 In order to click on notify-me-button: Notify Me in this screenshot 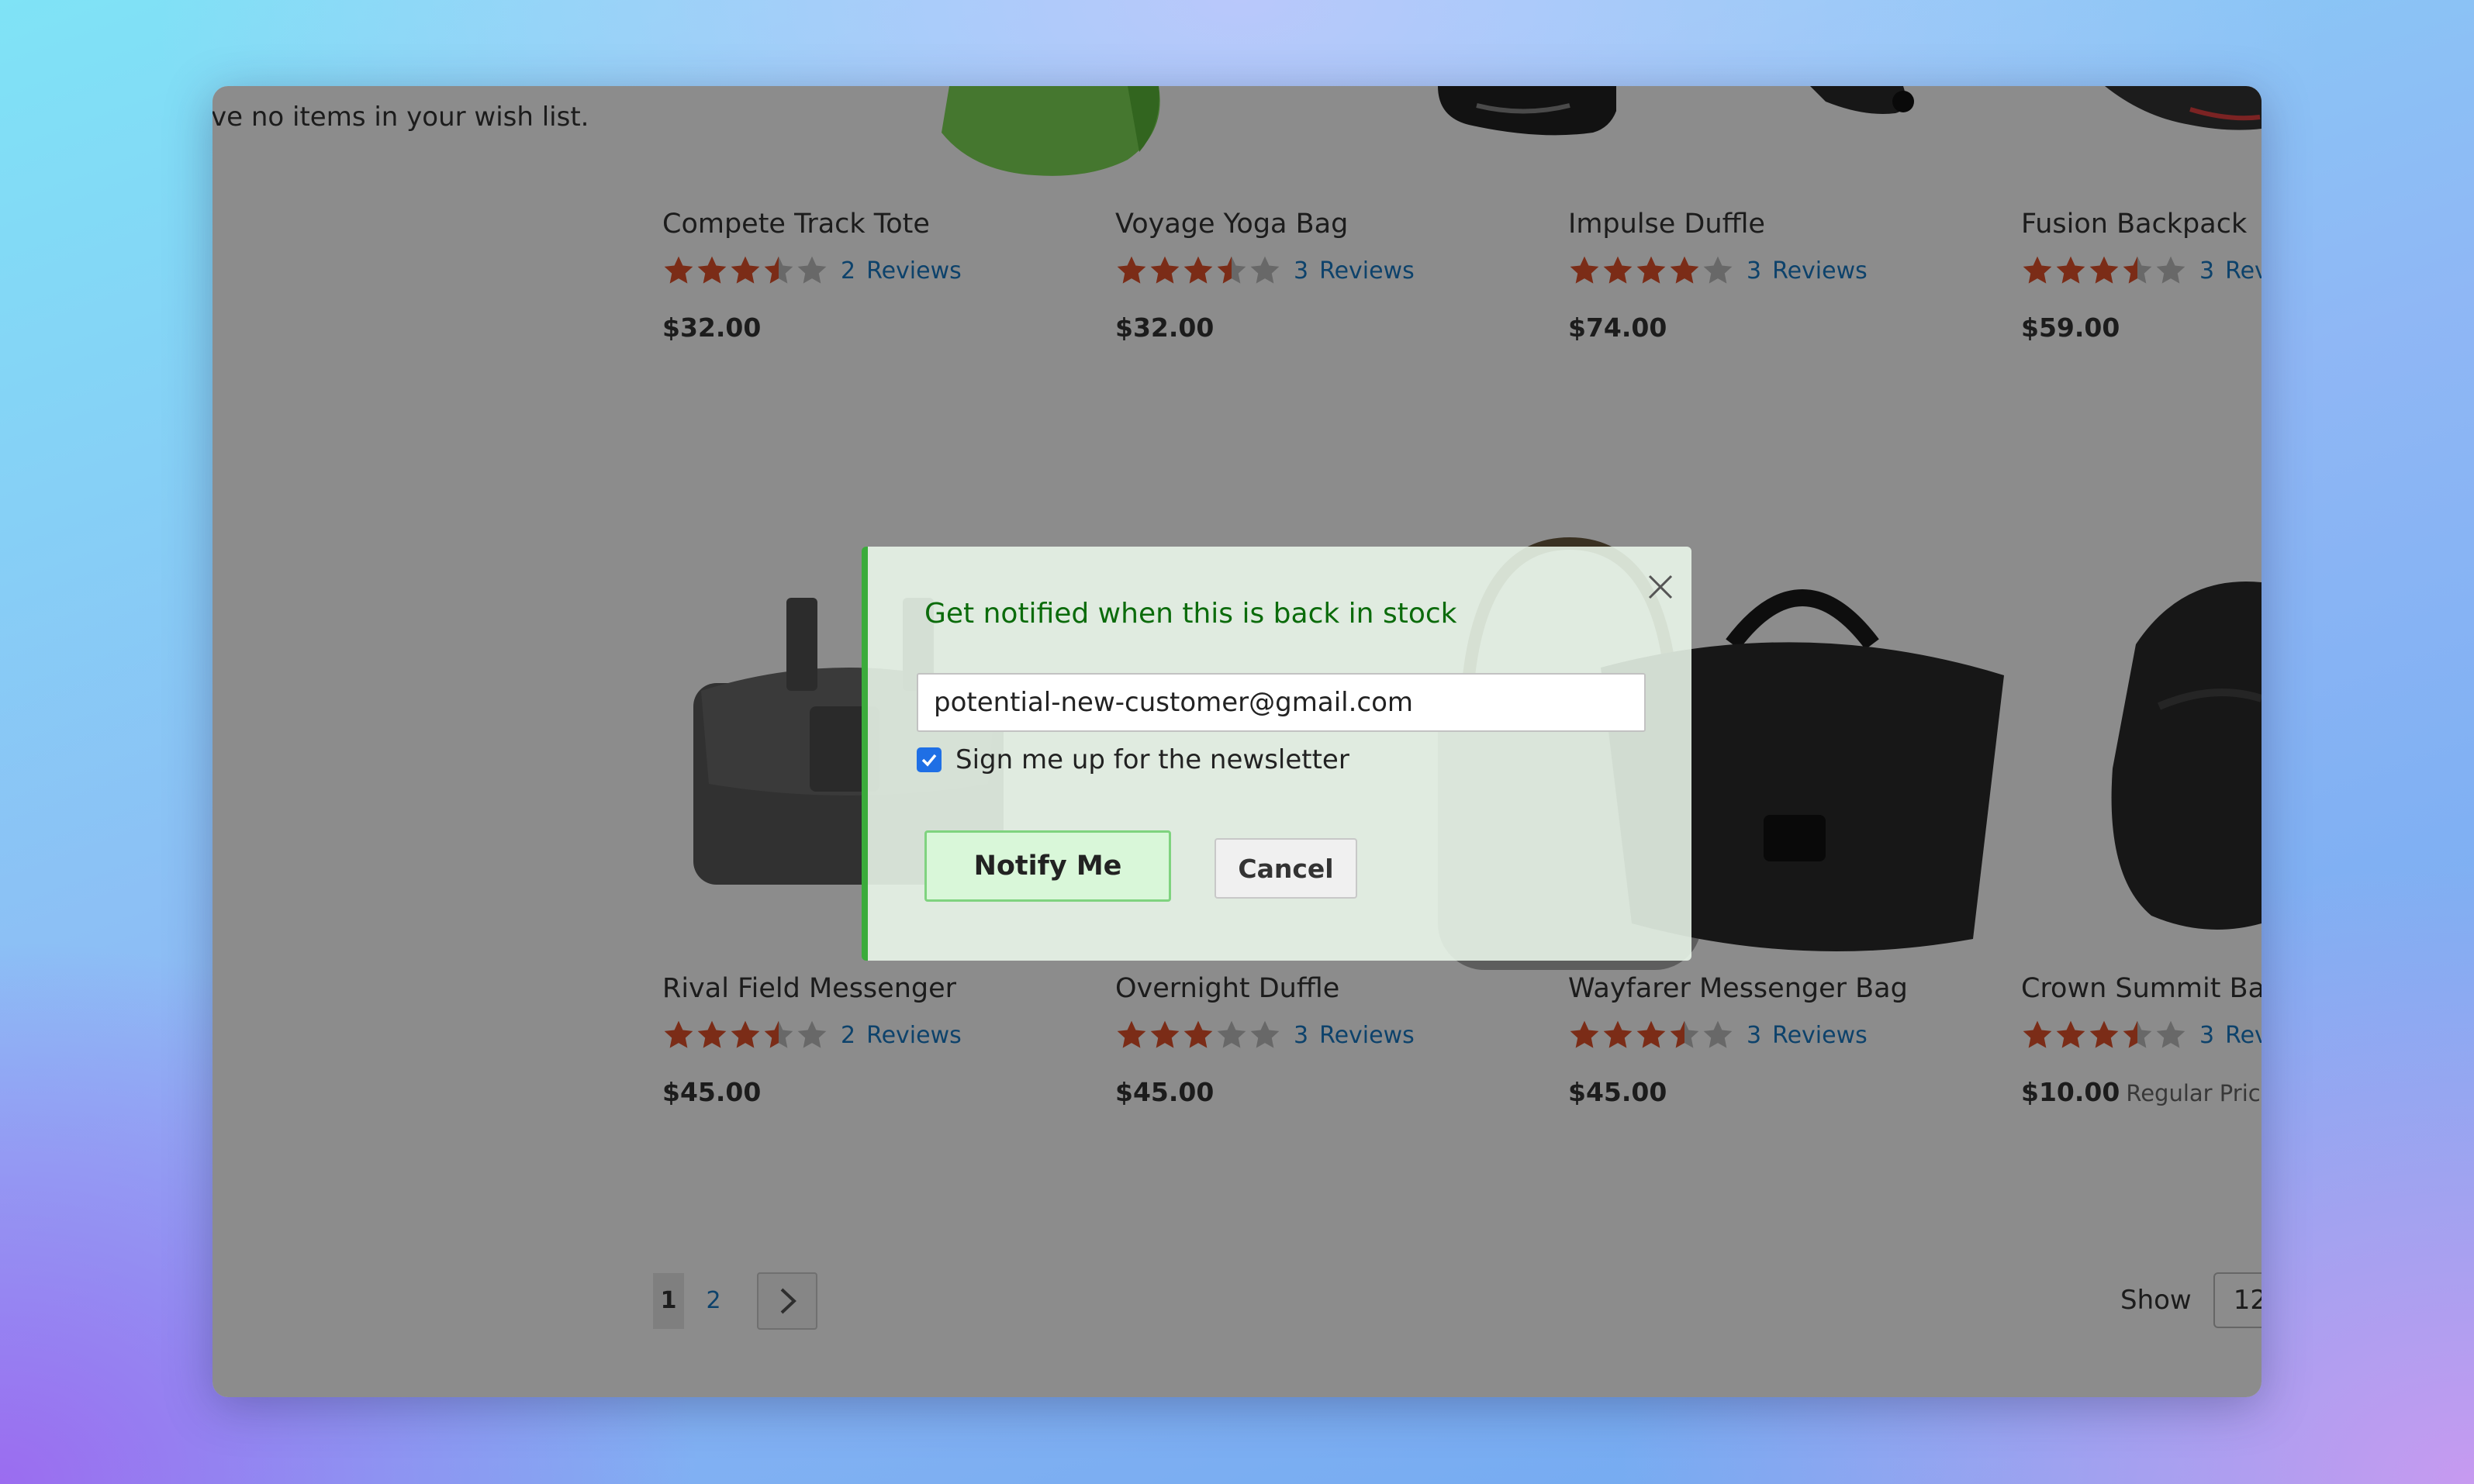, I will do `click(1047, 866)`.